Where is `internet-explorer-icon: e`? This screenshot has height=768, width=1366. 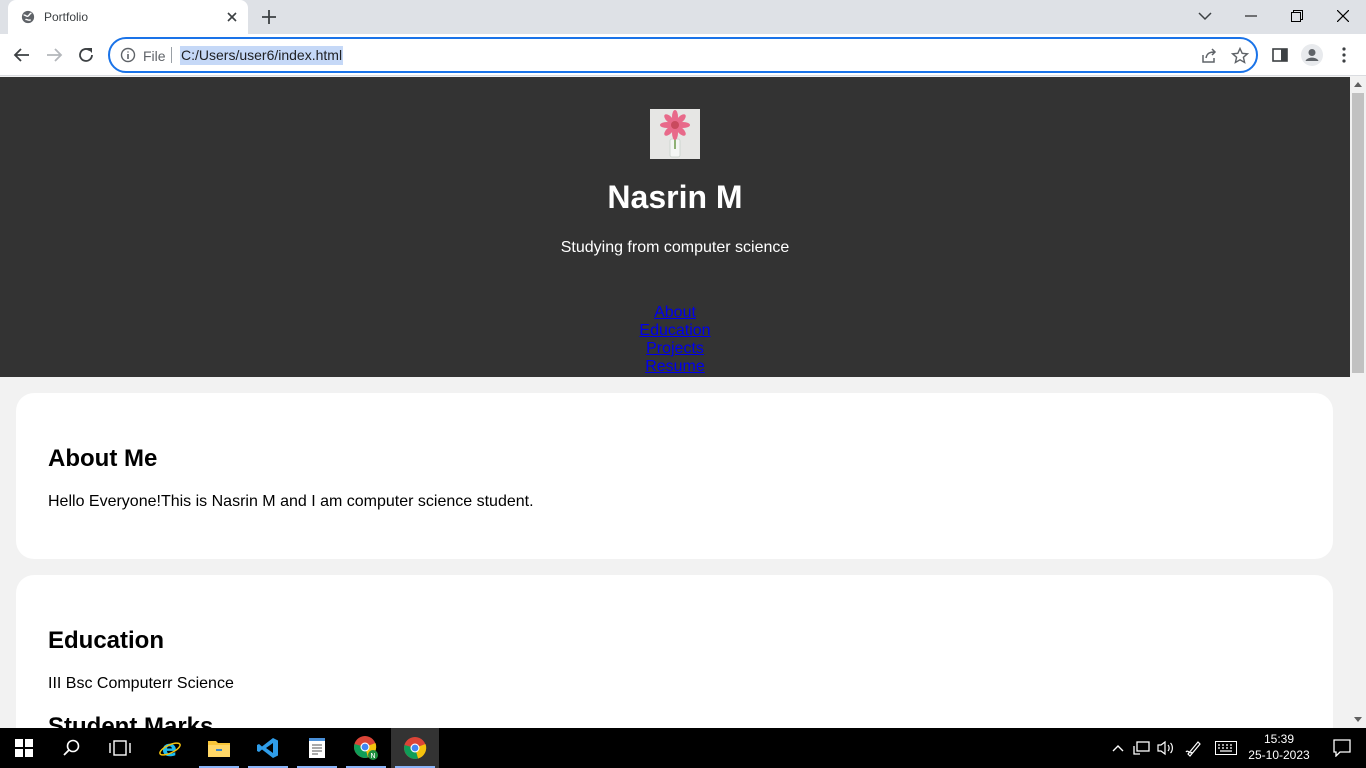 internet-explorer-icon: e is located at coordinates (170, 748).